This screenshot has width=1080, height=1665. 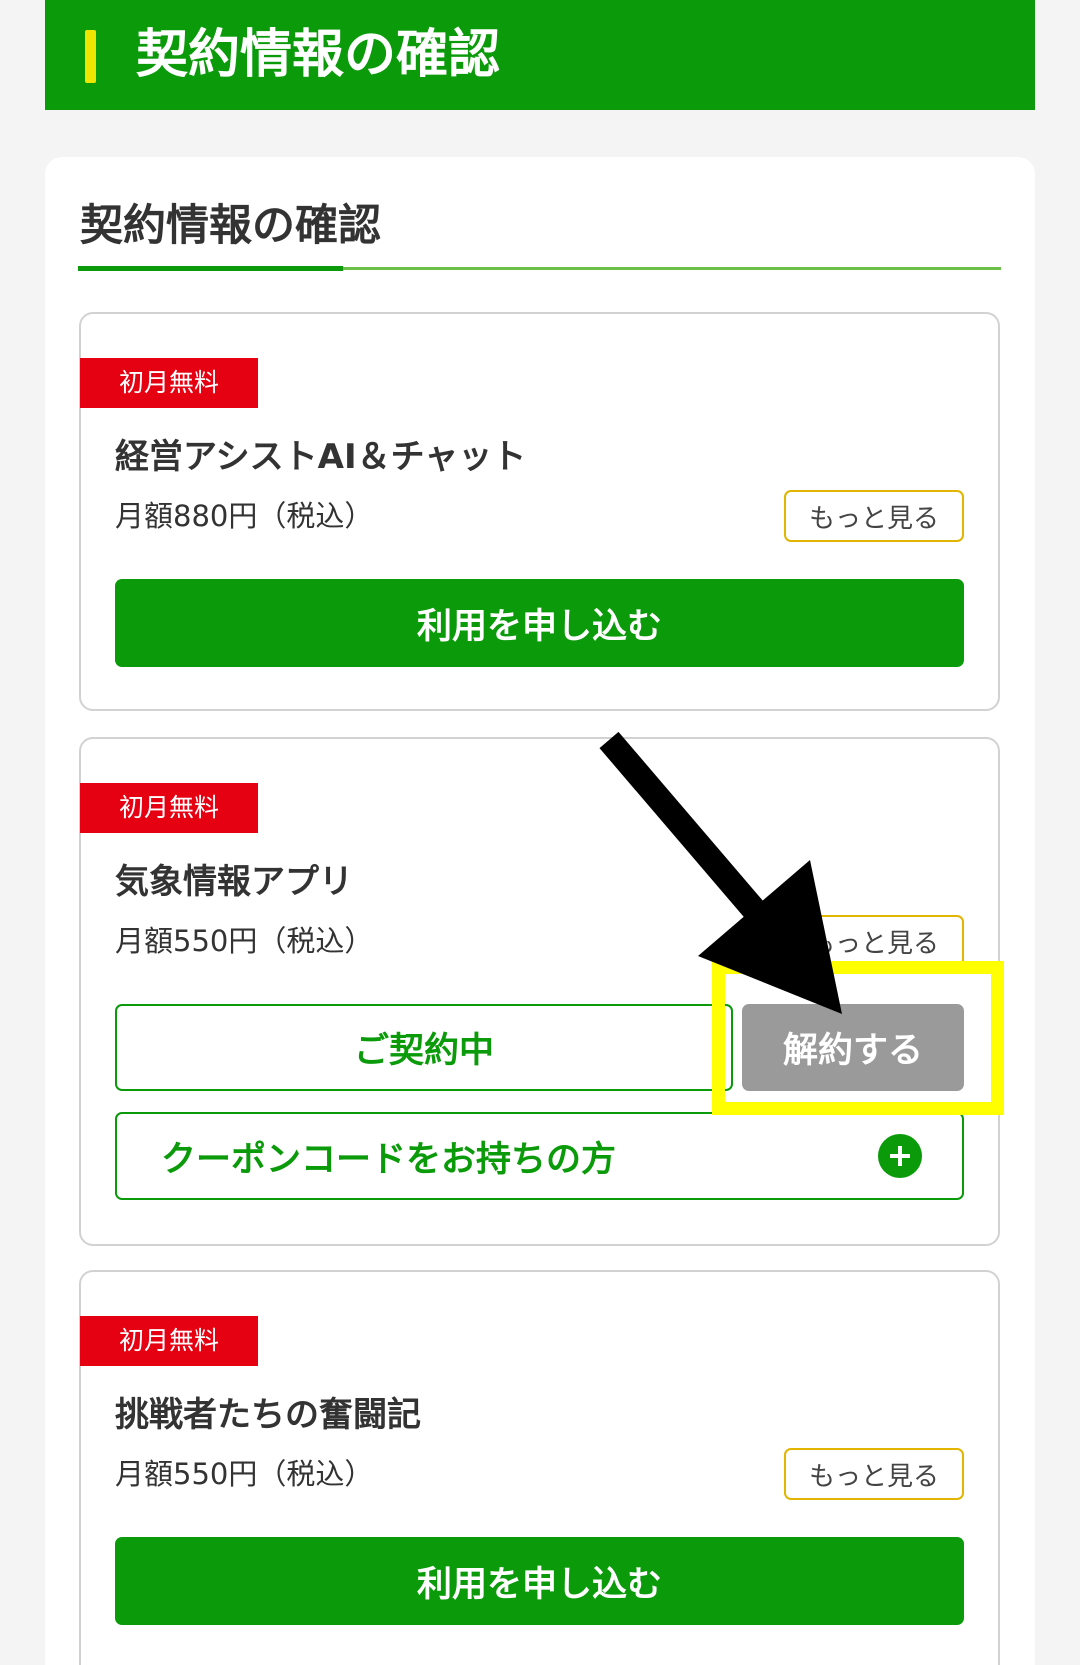 What do you see at coordinates (268, 1415) in the screenshot?
I see `plan-name: 挑戦者たちの奮闘記` at bounding box center [268, 1415].